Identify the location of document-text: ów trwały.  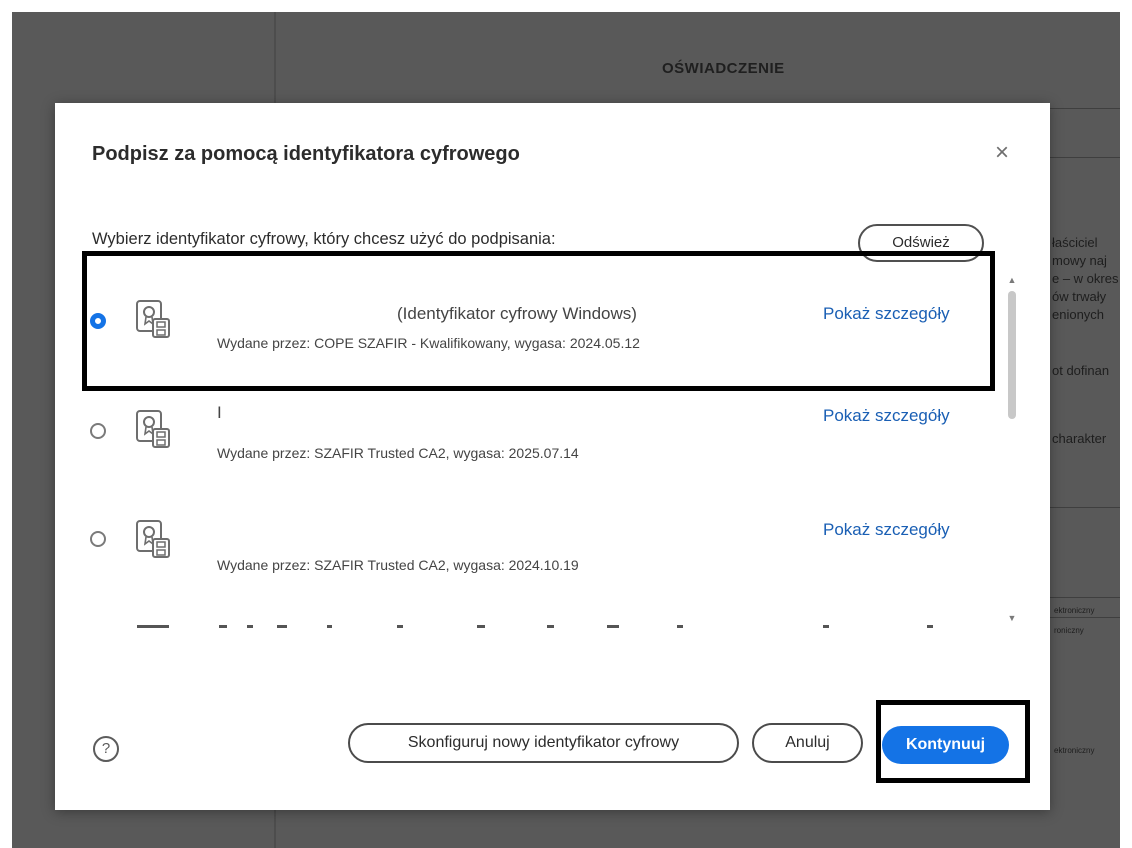
(1079, 296).